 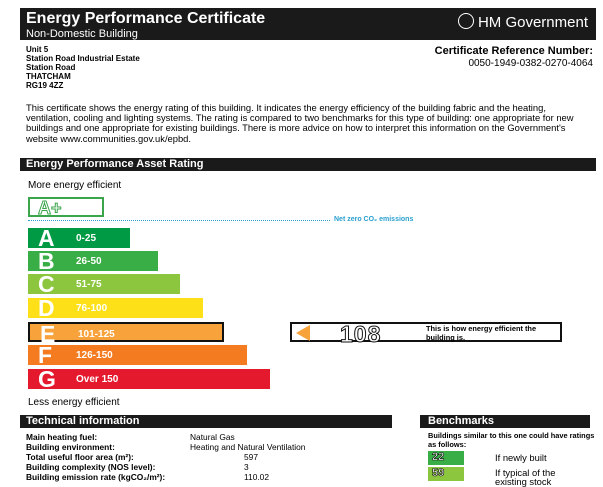 I want to click on tech-value: Heating and Natural Ventilation, so click(x=248, y=447).